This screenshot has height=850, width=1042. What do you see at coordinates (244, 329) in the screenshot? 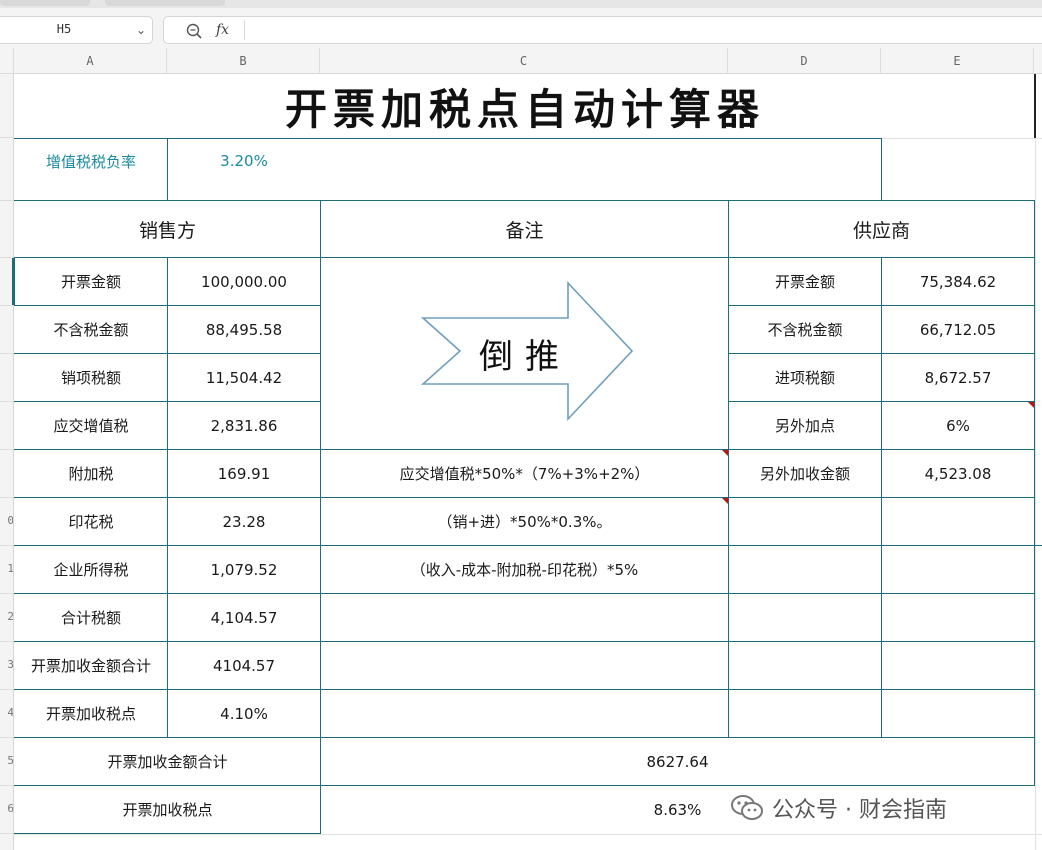
I see `seller-value: 88,495.58` at bounding box center [244, 329].